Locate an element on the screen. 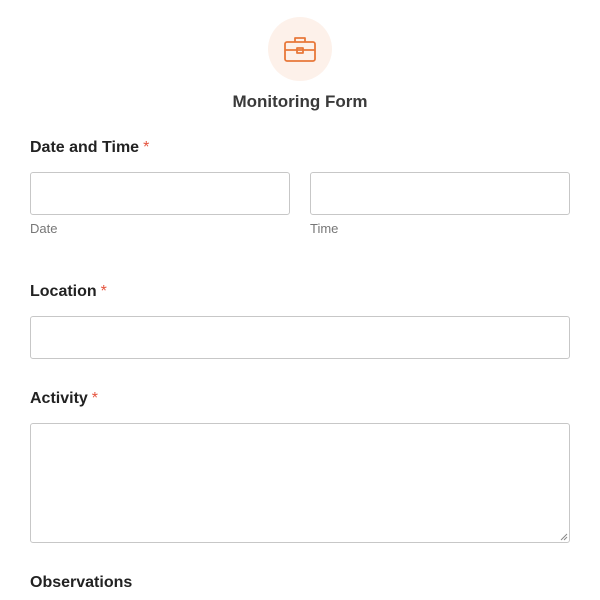 This screenshot has height=600, width=600. form-logo is located at coordinates (300, 49).